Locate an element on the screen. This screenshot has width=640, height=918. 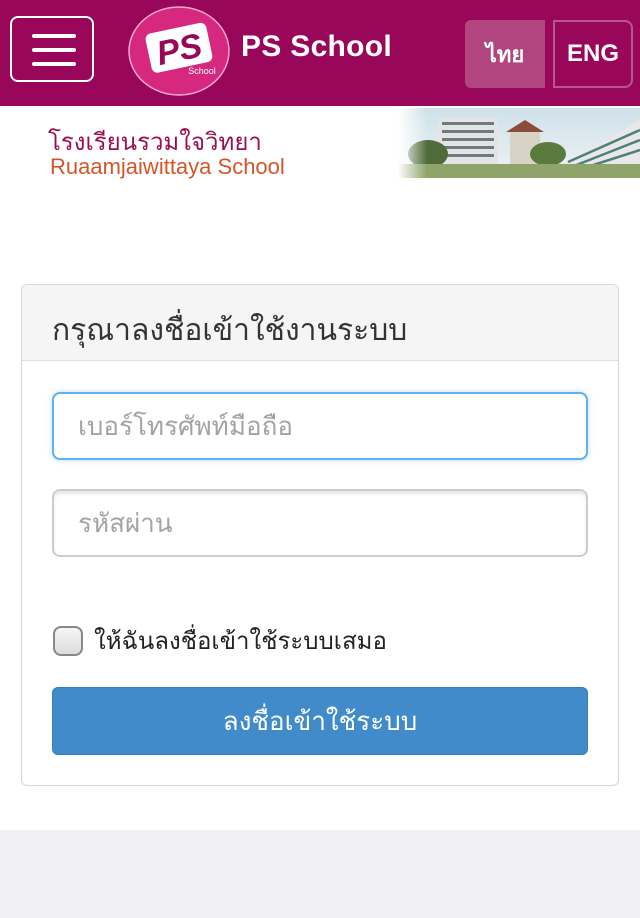
remember-me-checkbox is located at coordinates (68, 641).